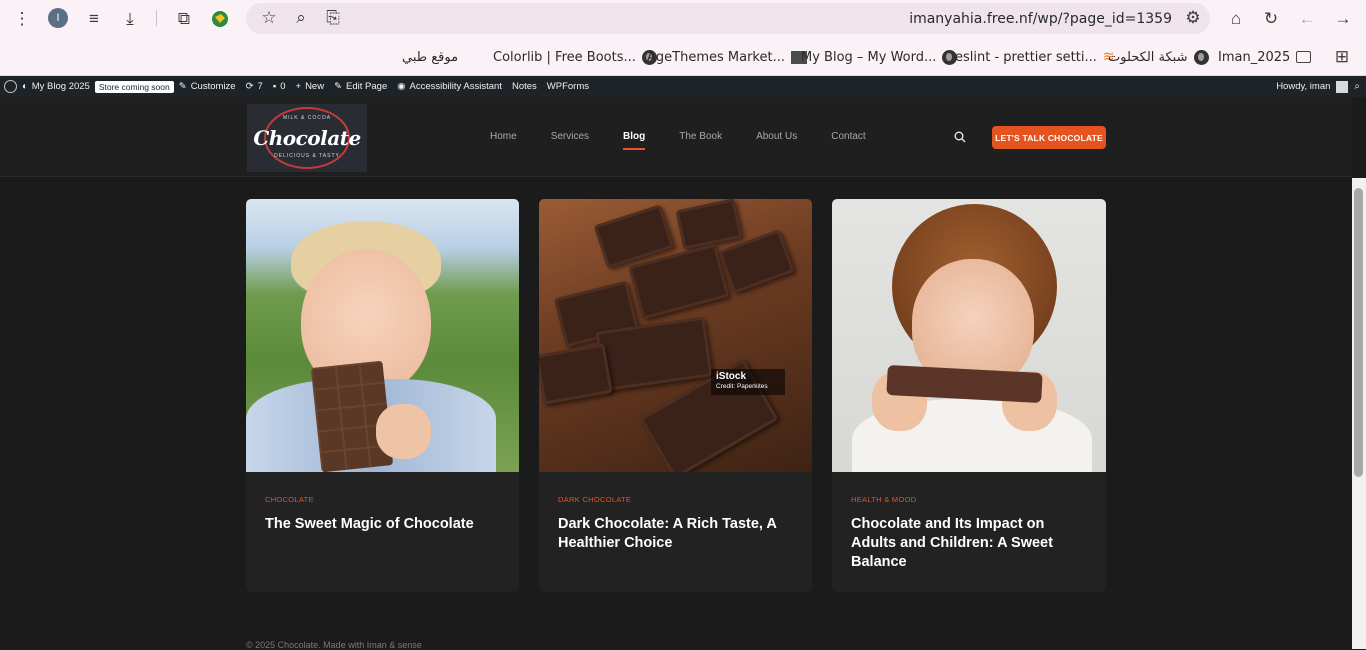  What do you see at coordinates (1342, 86) in the screenshot?
I see `avatar` at bounding box center [1342, 86].